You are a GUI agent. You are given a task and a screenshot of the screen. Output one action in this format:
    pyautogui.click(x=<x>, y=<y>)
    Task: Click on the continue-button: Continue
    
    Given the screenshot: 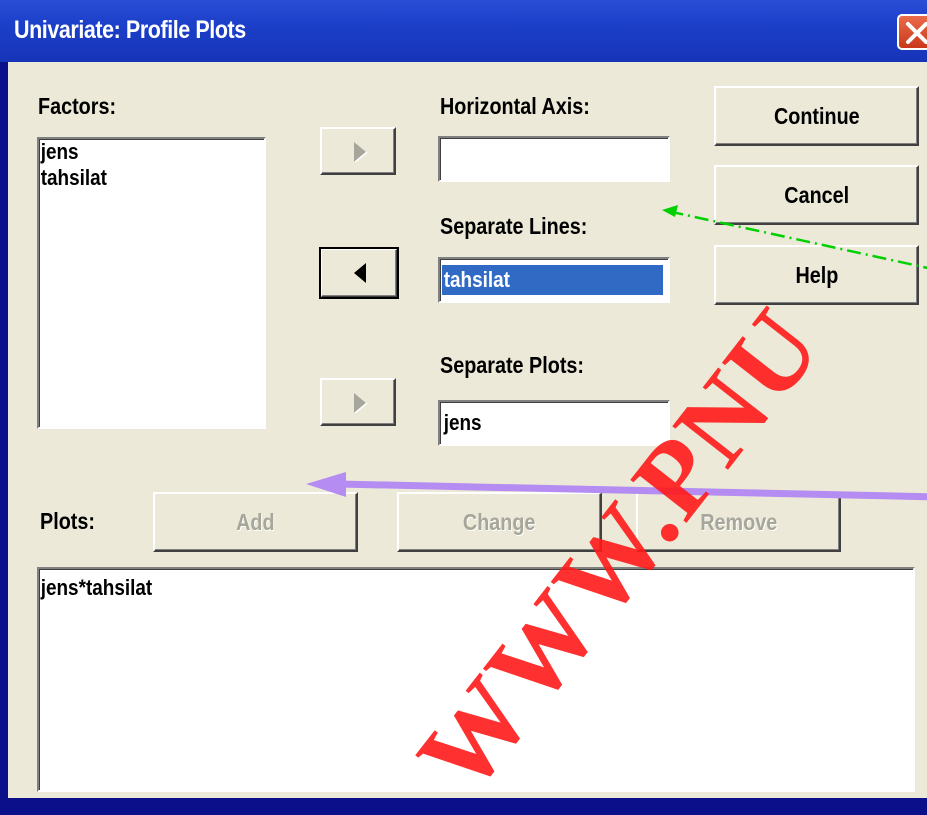 What is the action you would take?
    pyautogui.click(x=816, y=116)
    